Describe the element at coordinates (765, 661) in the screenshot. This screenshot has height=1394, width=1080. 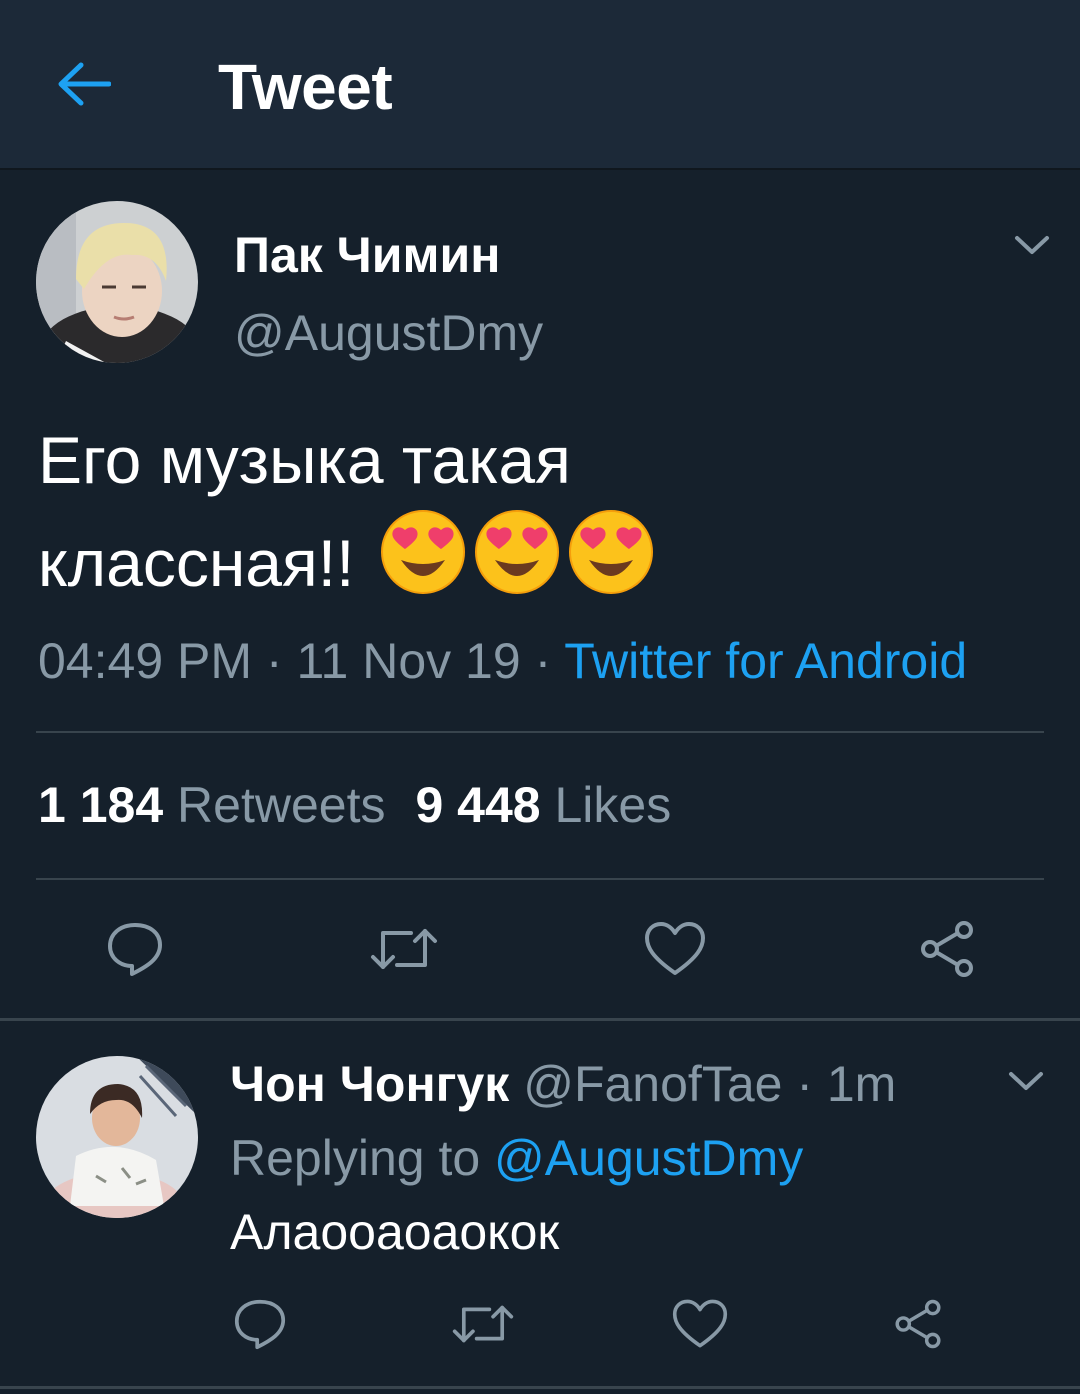
I see `tweet-source-link: Twitter for Android` at that location.